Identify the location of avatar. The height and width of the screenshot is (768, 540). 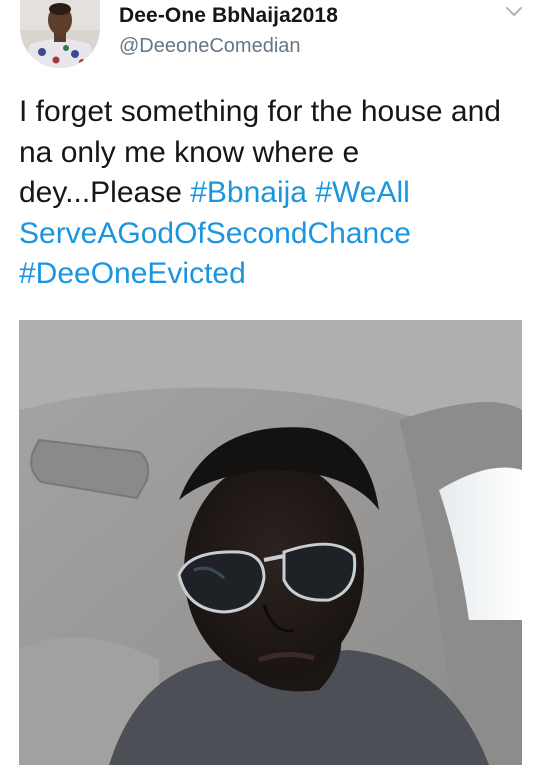
(60, 34).